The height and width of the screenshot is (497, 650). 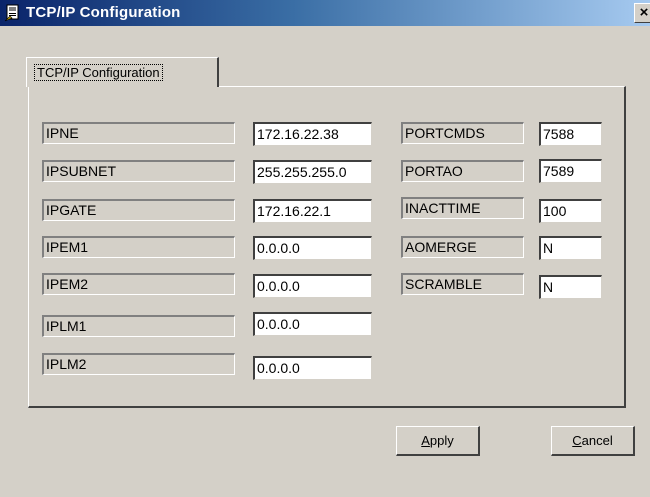 What do you see at coordinates (462, 208) in the screenshot?
I see `inacttime-label: INACTTIME` at bounding box center [462, 208].